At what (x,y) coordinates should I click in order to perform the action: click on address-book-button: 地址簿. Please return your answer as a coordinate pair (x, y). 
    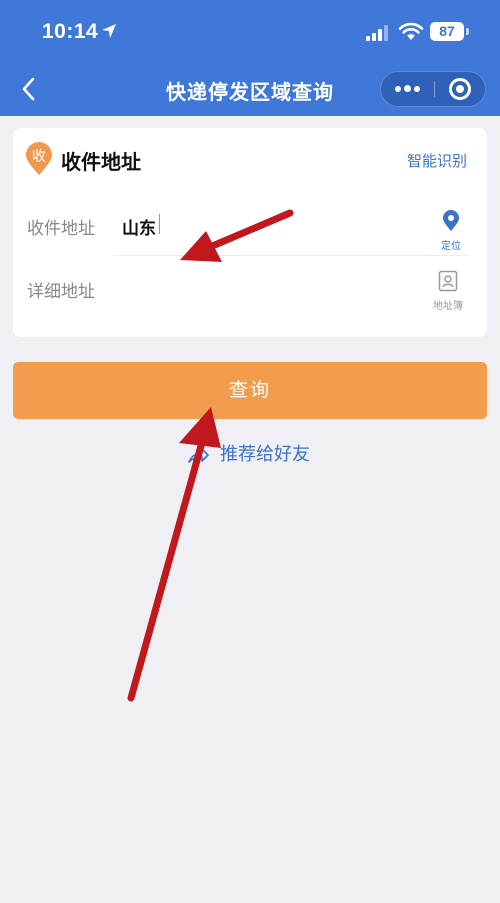
    Looking at the image, I should click on (448, 291).